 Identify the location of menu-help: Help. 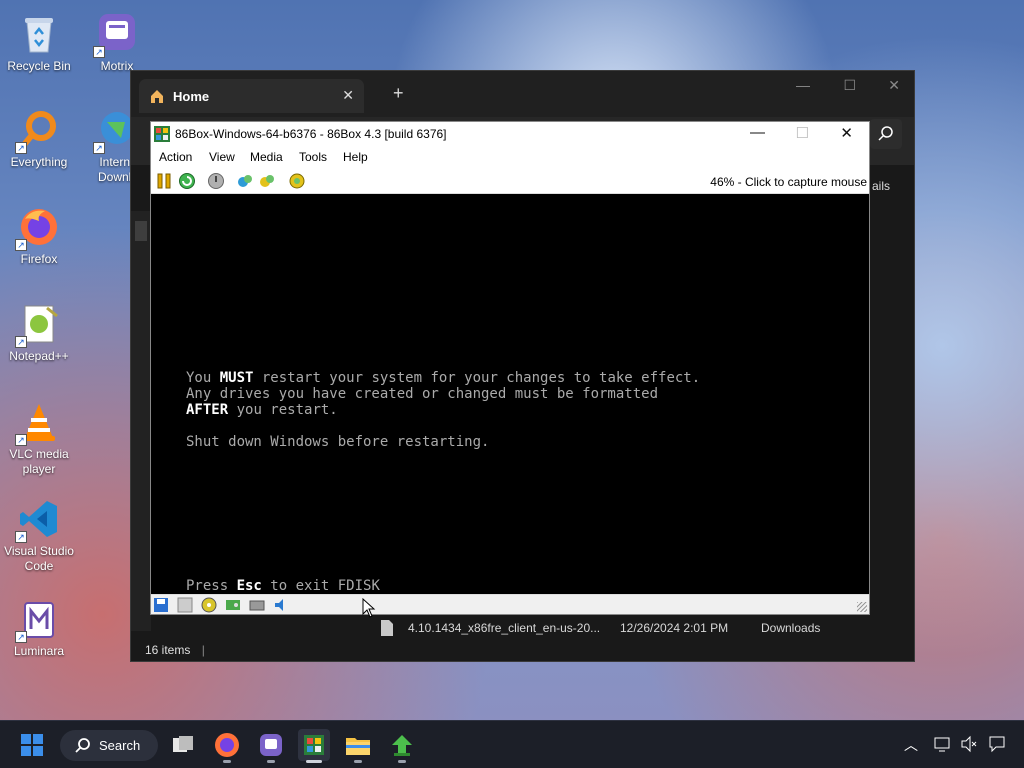
(355, 157).